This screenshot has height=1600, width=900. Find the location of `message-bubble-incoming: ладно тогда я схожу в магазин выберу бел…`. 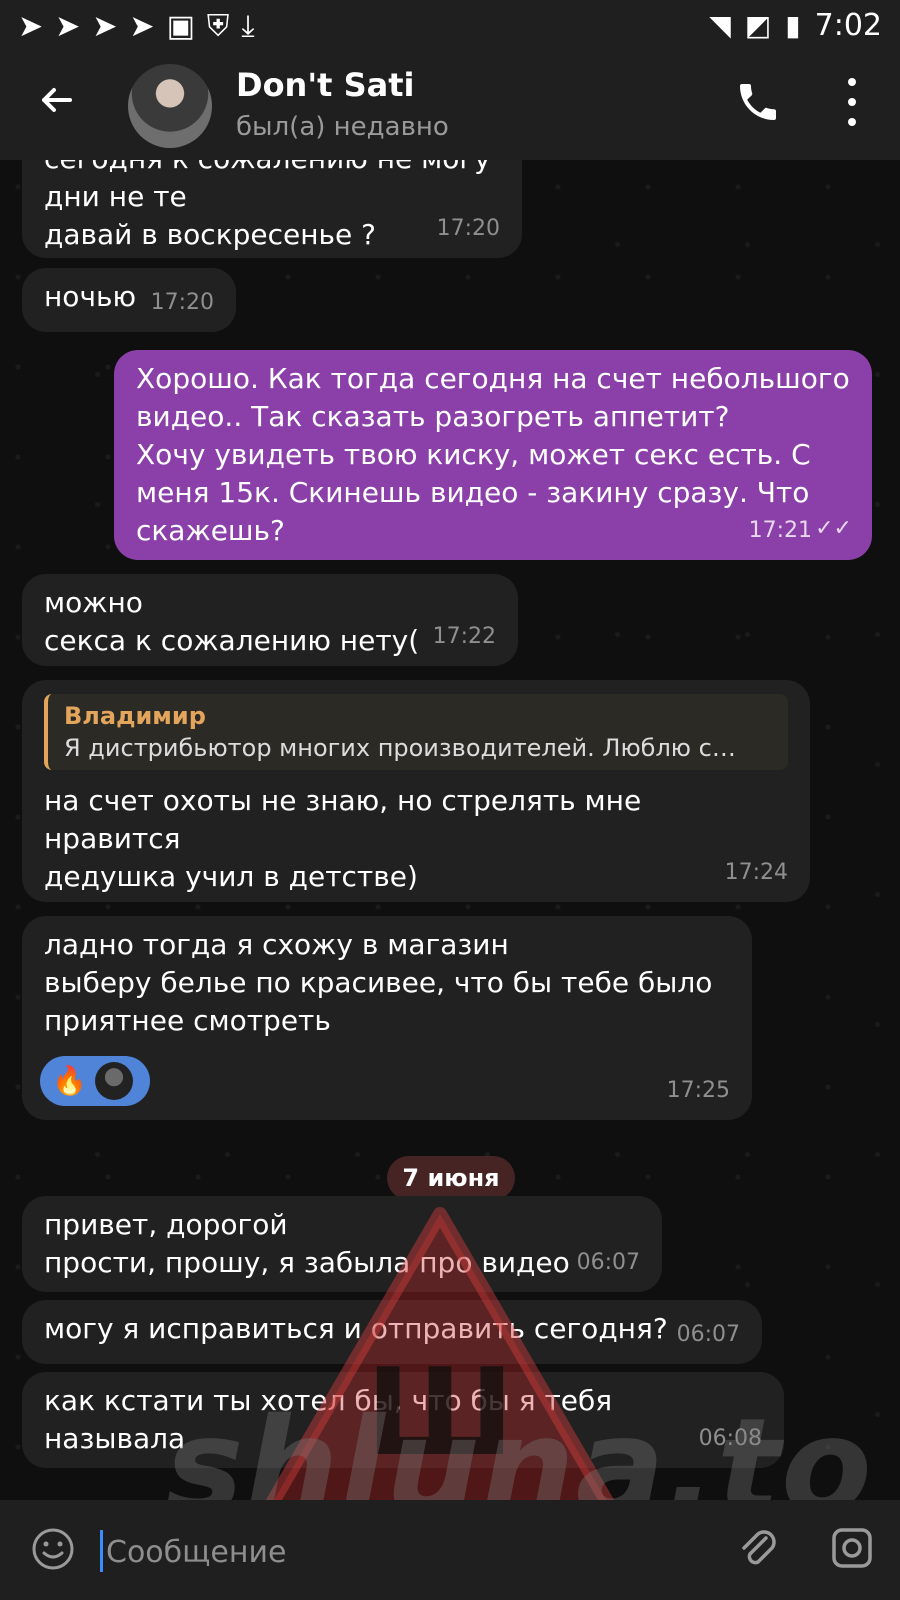

message-bubble-incoming: ладно тогда я схожу в магазин выберу бел… is located at coordinates (387, 1018).